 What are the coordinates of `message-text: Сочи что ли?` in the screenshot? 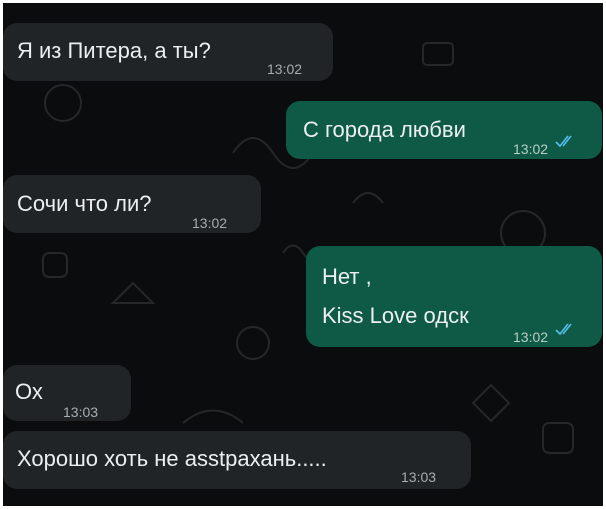 It's located at (84, 203).